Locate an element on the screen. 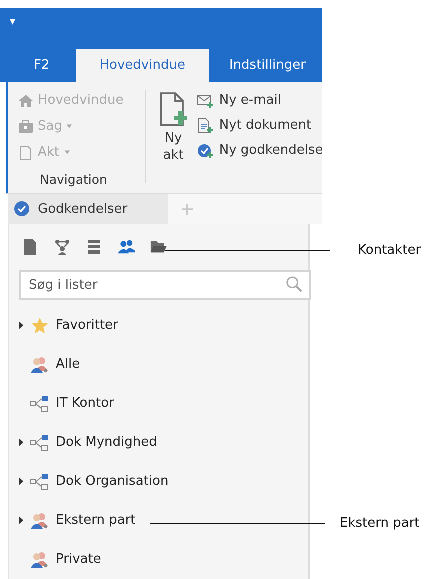 The height and width of the screenshot is (579, 440). tree-item: Favoritter is located at coordinates (163, 325).